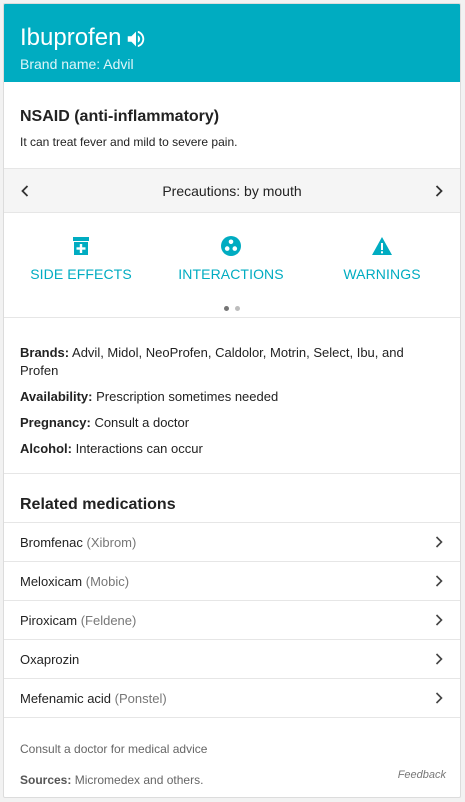 Image resolution: width=465 pixels, height=802 pixels. I want to click on fact-pregnancy: Pregnancy: Consult a doctor, so click(232, 423).